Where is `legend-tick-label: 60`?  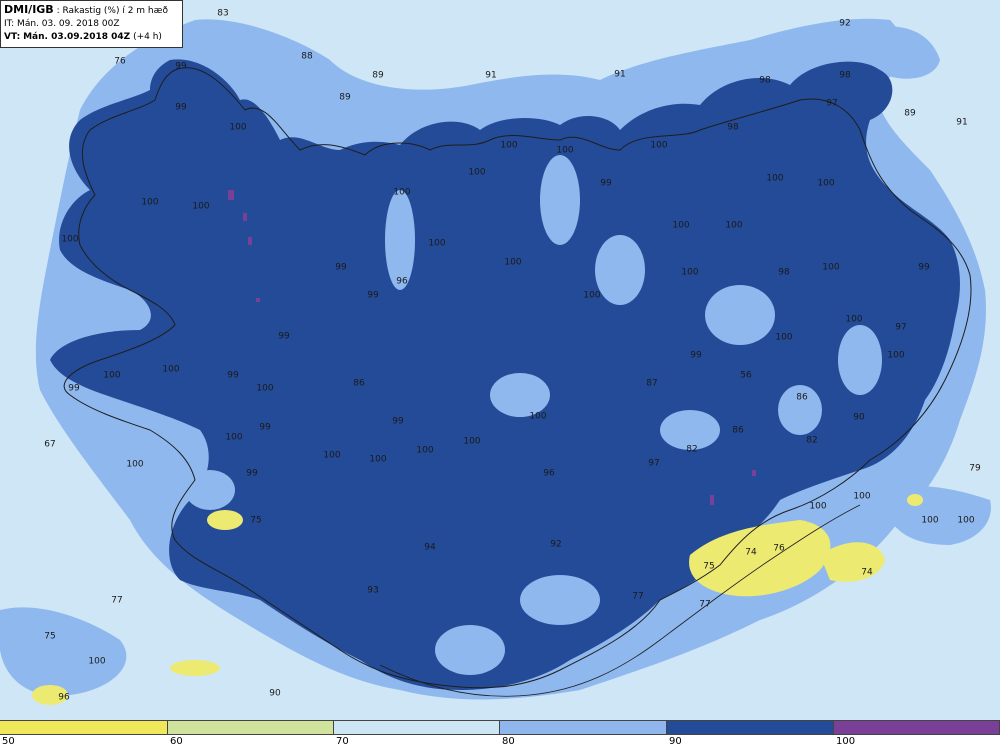
legend-tick-label: 60 is located at coordinates (176, 741).